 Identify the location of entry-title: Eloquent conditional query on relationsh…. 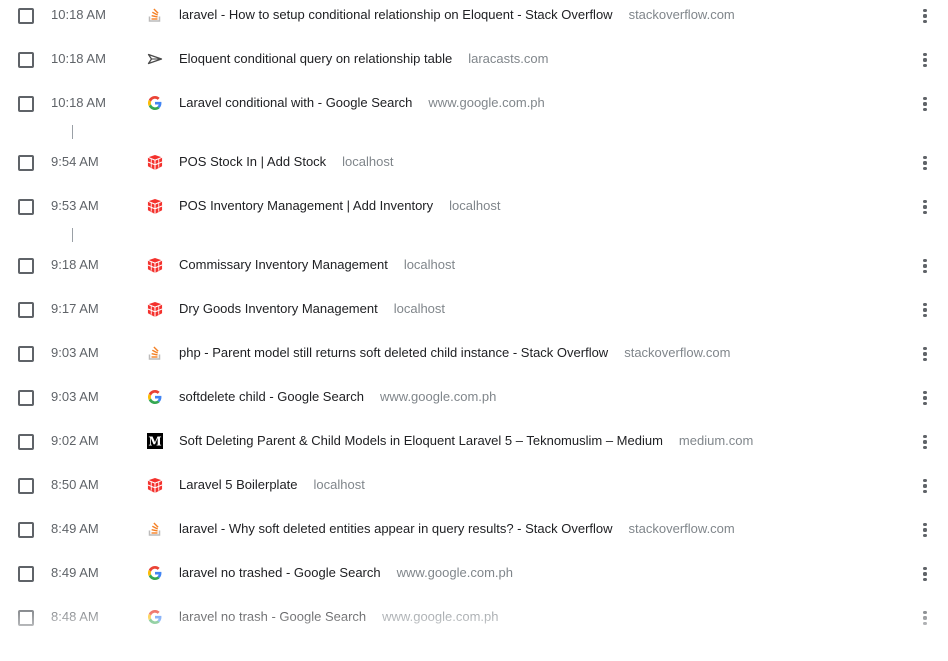
(315, 58).